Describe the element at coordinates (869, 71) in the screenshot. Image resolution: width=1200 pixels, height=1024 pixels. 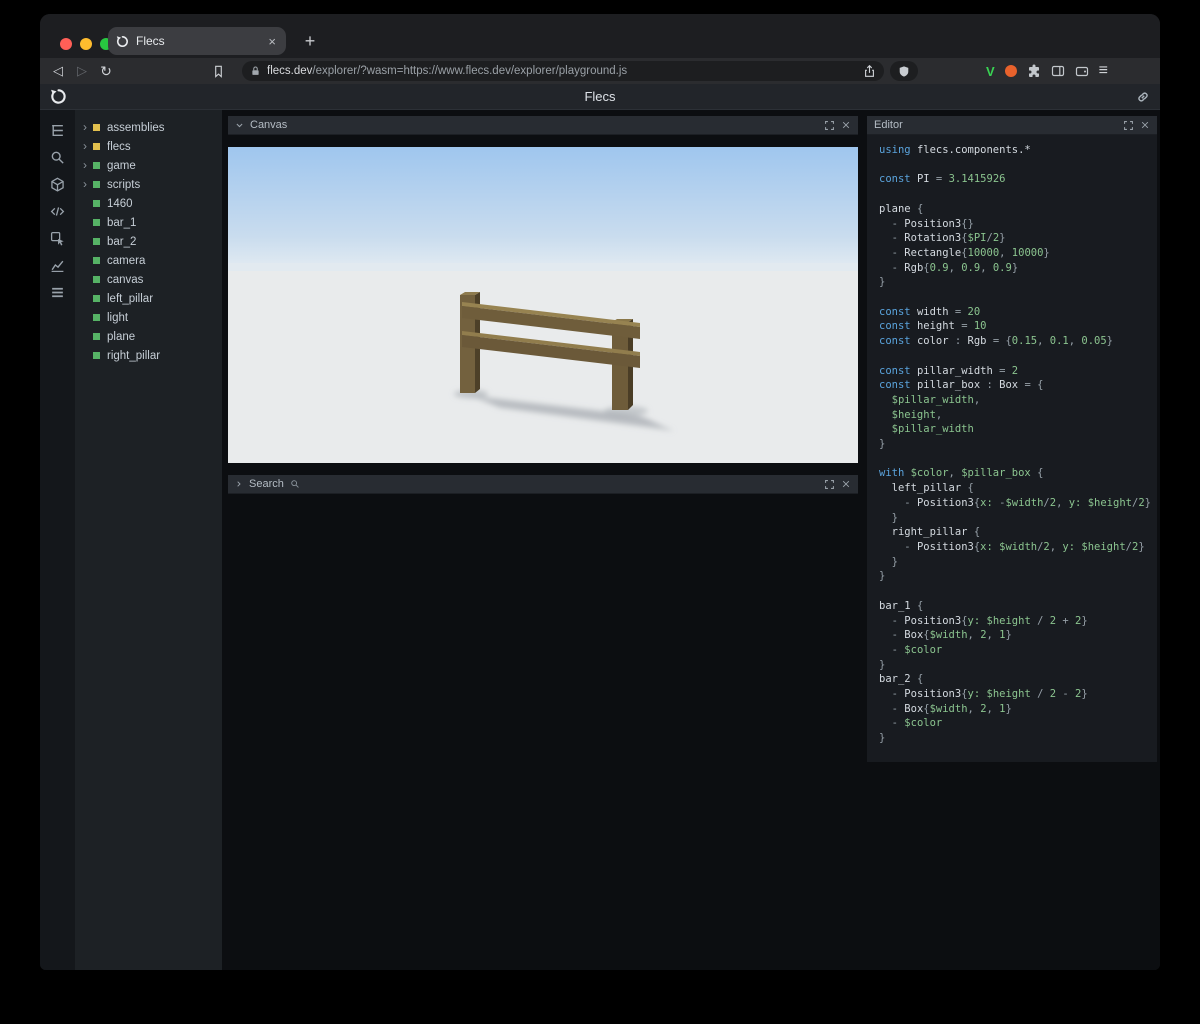
I see `share-icon` at that location.